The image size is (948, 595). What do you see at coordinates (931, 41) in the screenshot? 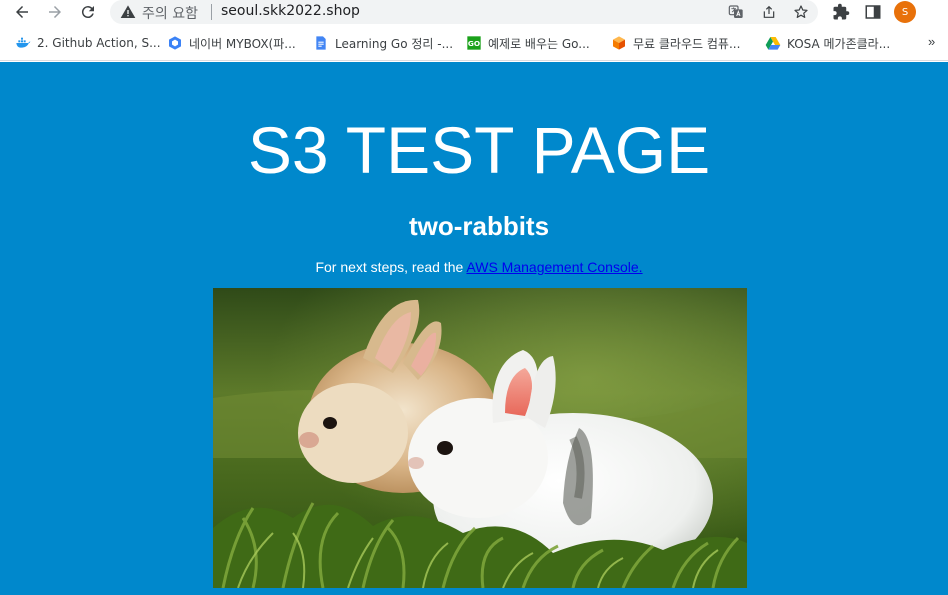
I see `bookmarks-overflow-chevron-icon: »` at bounding box center [931, 41].